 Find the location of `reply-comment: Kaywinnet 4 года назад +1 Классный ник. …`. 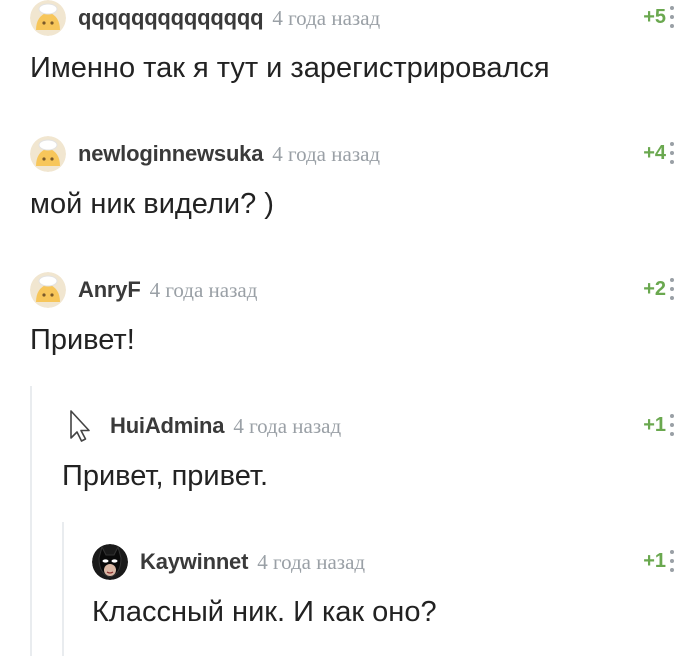

reply-comment: Kaywinnet 4 года назад +1 Классный ник. … is located at coordinates (396, 587).